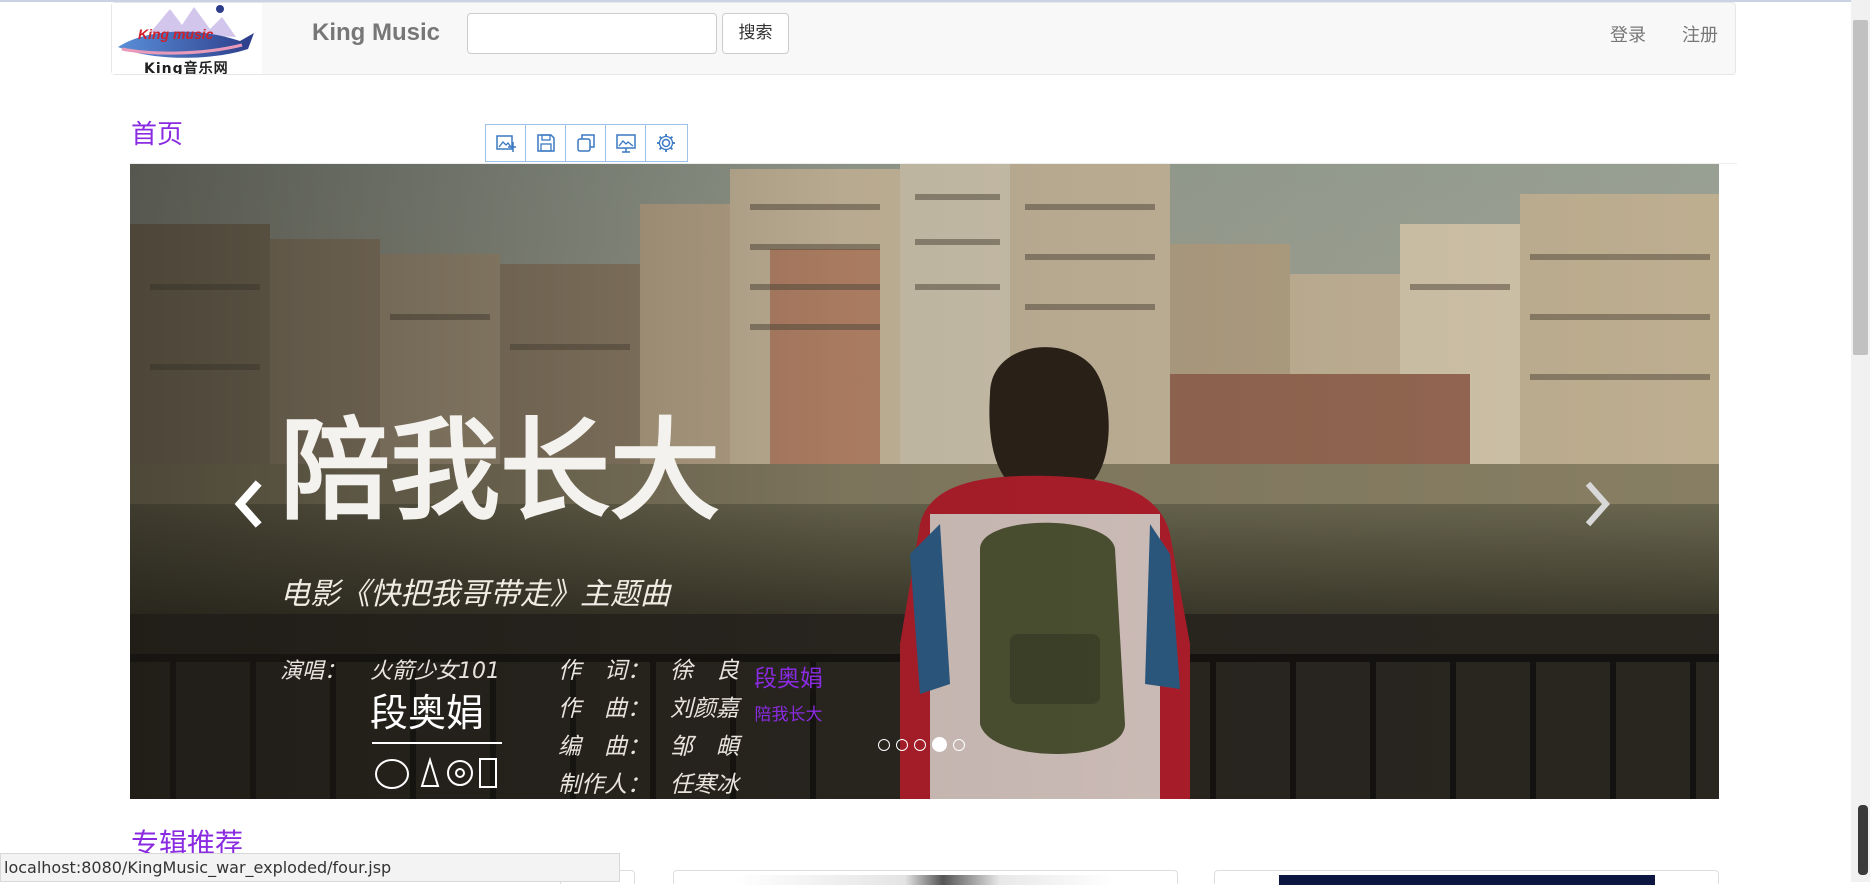  I want to click on poster-producer-label: 制作人：, so click(604, 785).